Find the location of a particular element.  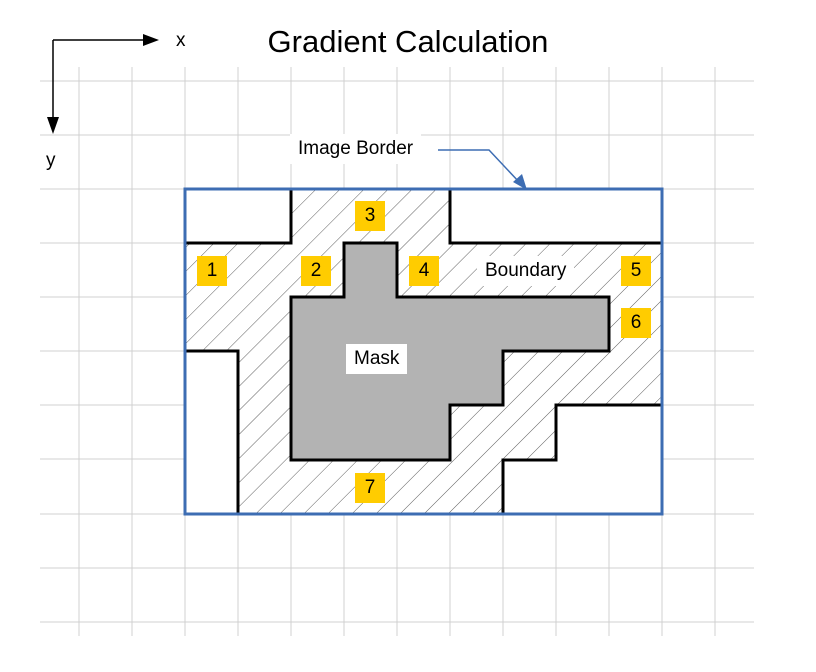

badge-2: 2 is located at coordinates (316, 271).